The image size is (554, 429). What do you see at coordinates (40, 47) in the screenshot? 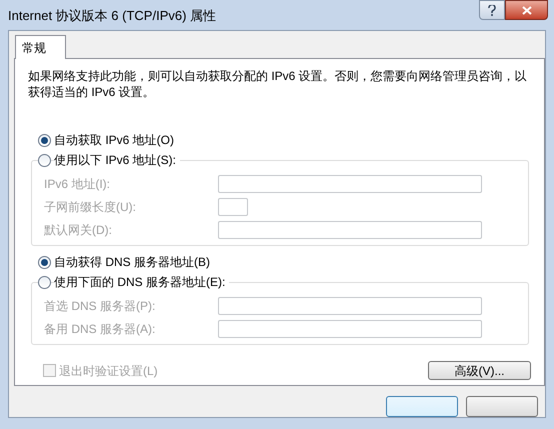
I see `tab: 常规` at bounding box center [40, 47].